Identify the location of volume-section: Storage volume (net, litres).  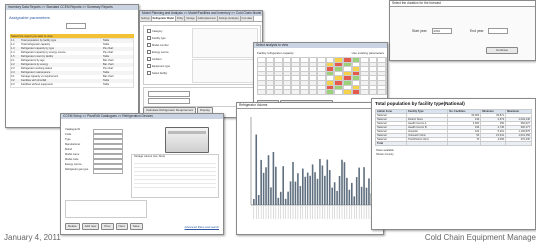
(175, 176).